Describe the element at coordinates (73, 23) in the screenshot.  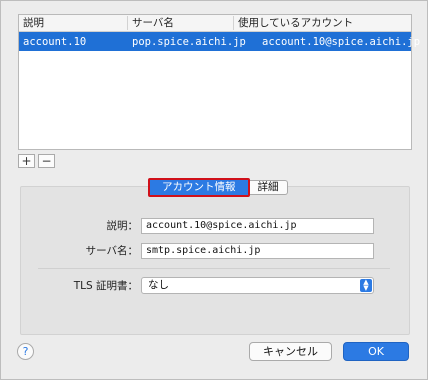
I see `column-header-description: 説明` at that location.